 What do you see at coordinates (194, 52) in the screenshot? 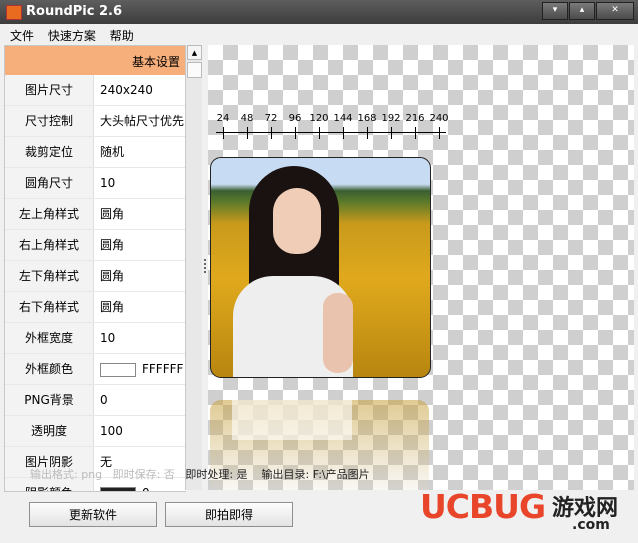
I see `scroll-up-icon: ▲` at bounding box center [194, 52].